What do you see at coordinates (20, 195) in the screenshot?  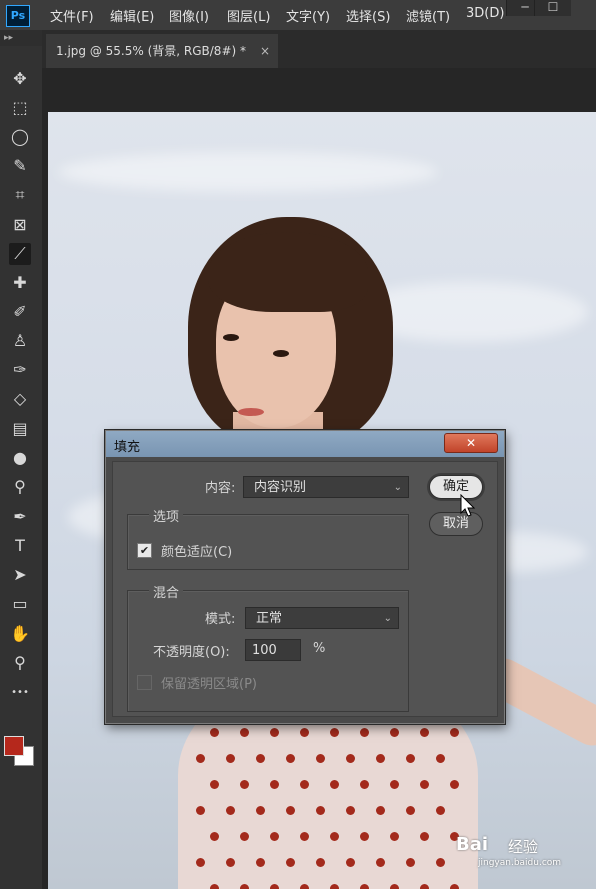 I see `crop-tool-icon: ⌗` at bounding box center [20, 195].